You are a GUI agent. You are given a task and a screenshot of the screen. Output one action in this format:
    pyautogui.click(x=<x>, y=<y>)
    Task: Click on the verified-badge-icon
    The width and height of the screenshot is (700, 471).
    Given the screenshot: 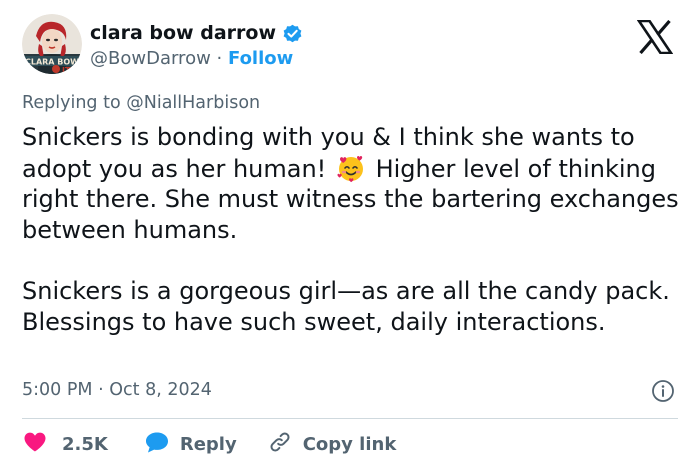 What is the action you would take?
    pyautogui.click(x=292, y=33)
    